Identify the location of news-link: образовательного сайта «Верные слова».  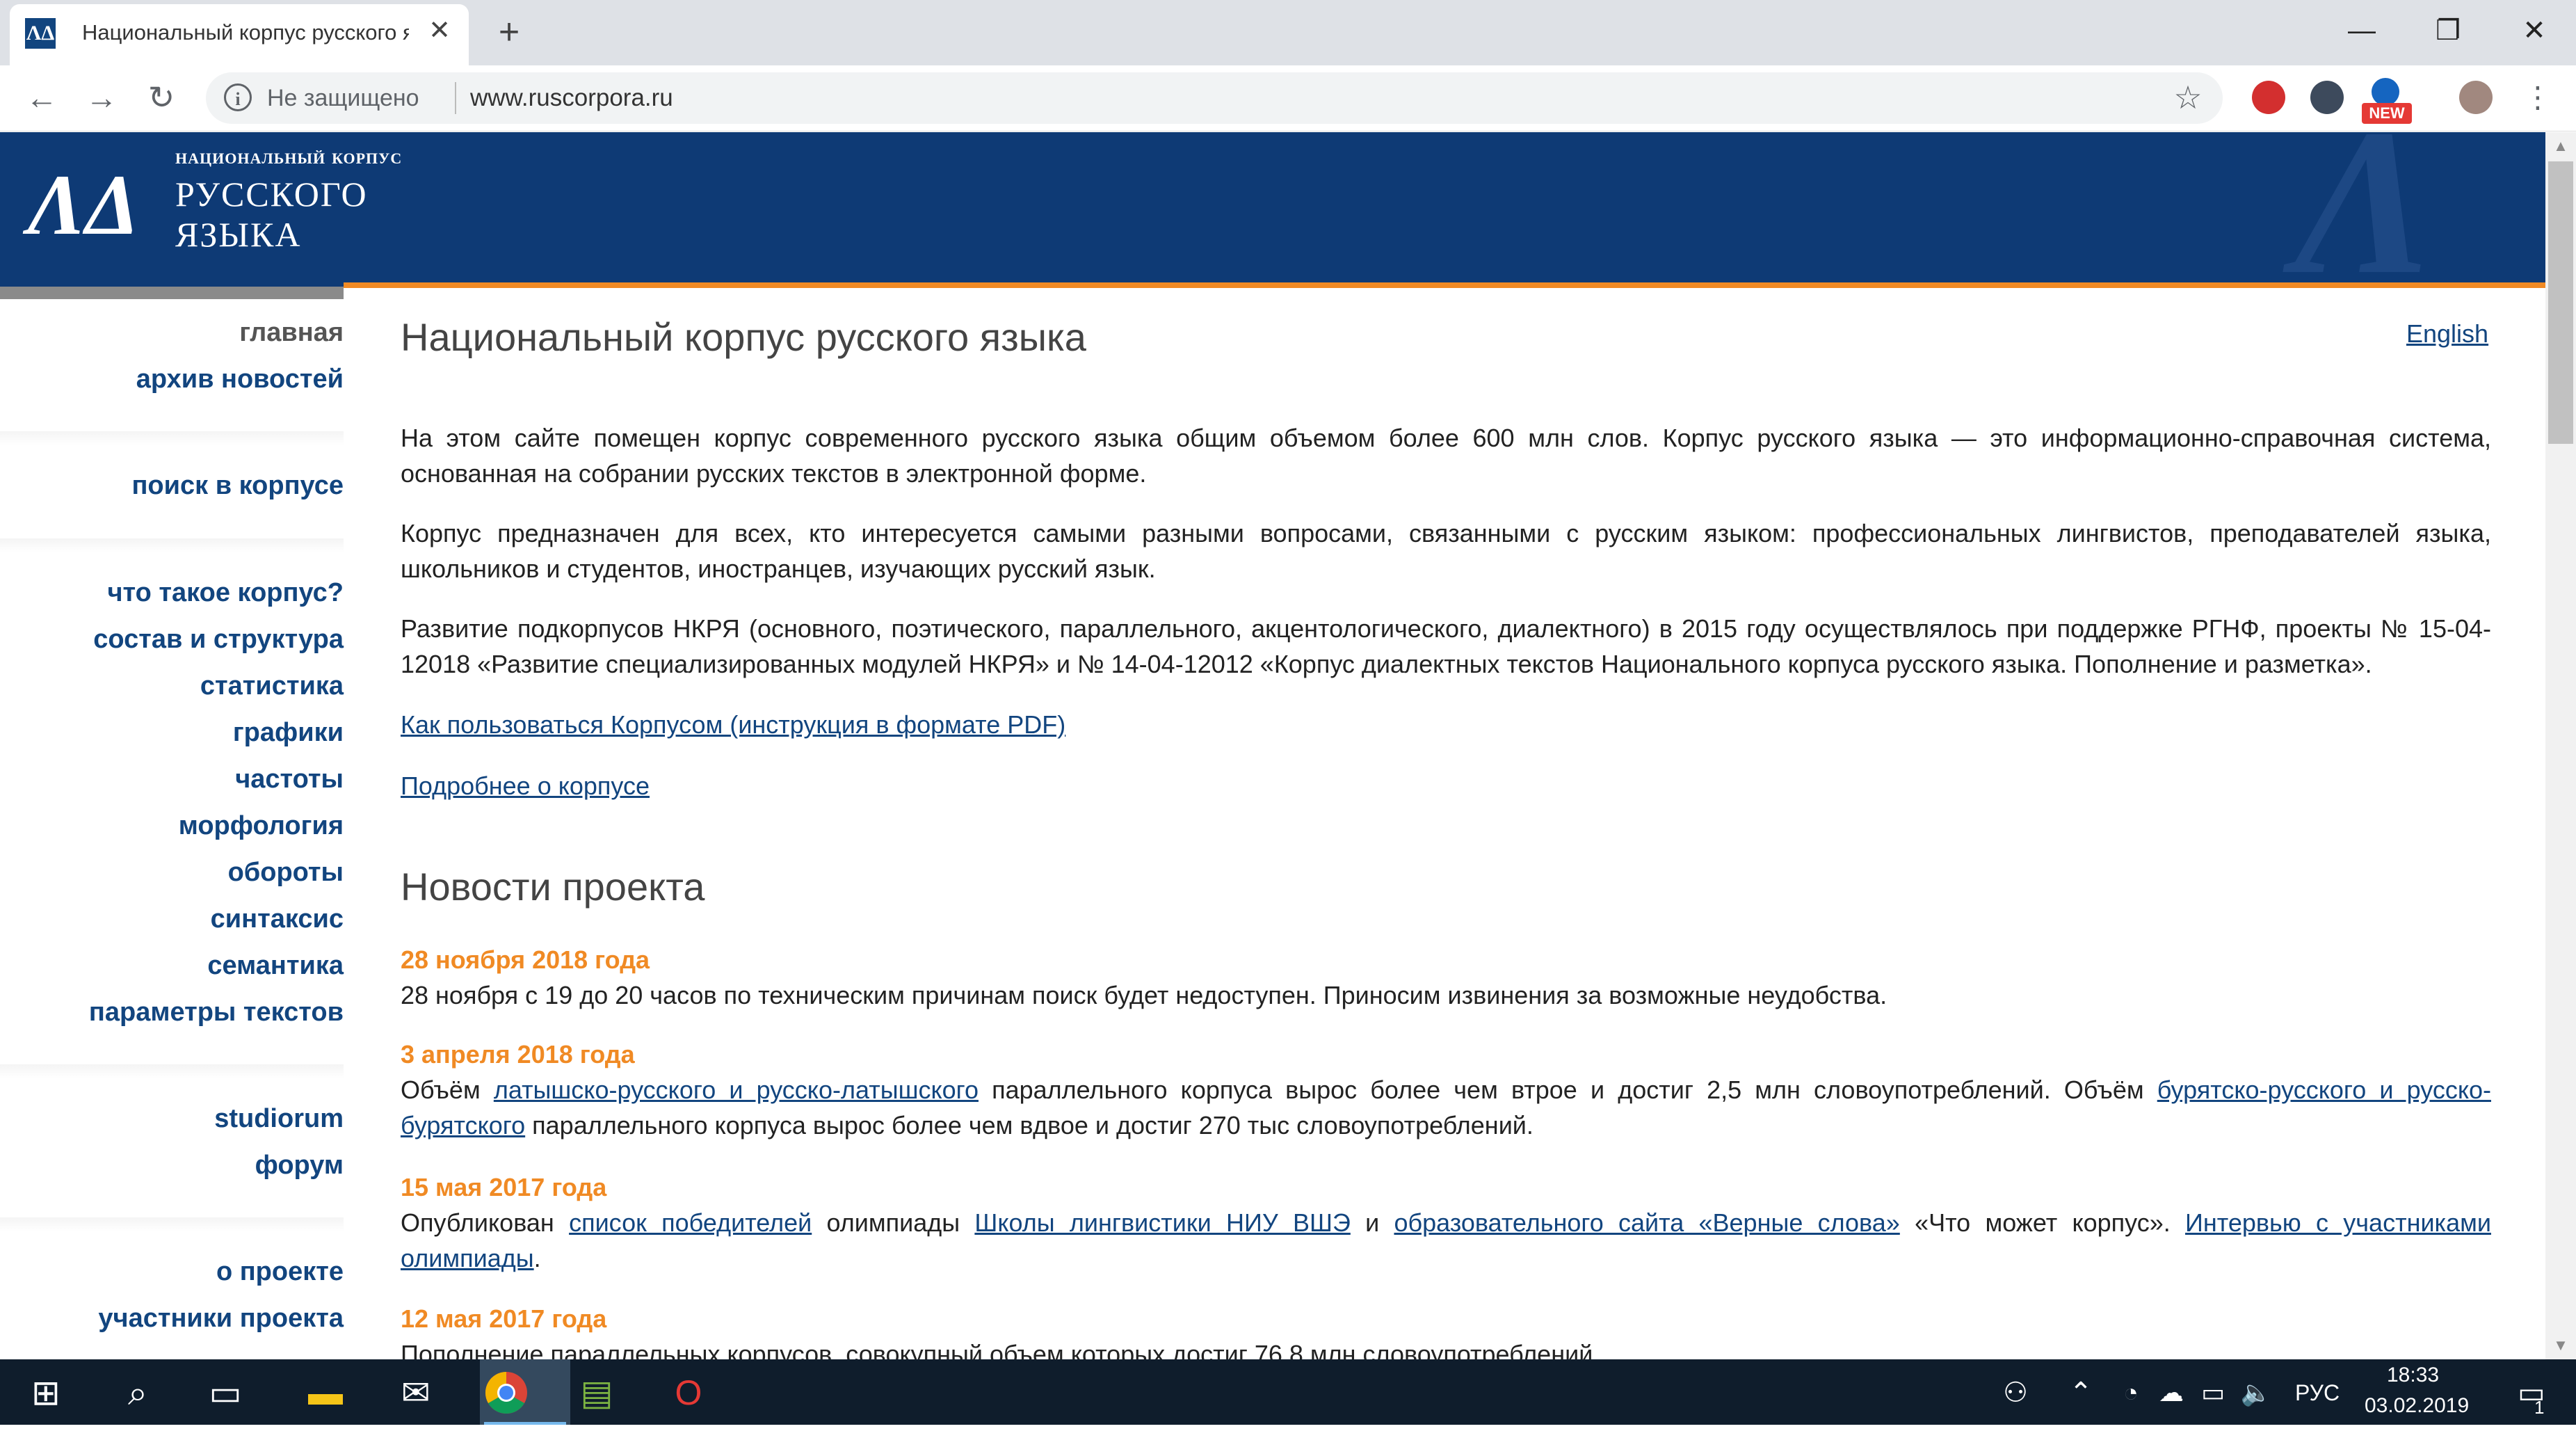
(1646, 1222).